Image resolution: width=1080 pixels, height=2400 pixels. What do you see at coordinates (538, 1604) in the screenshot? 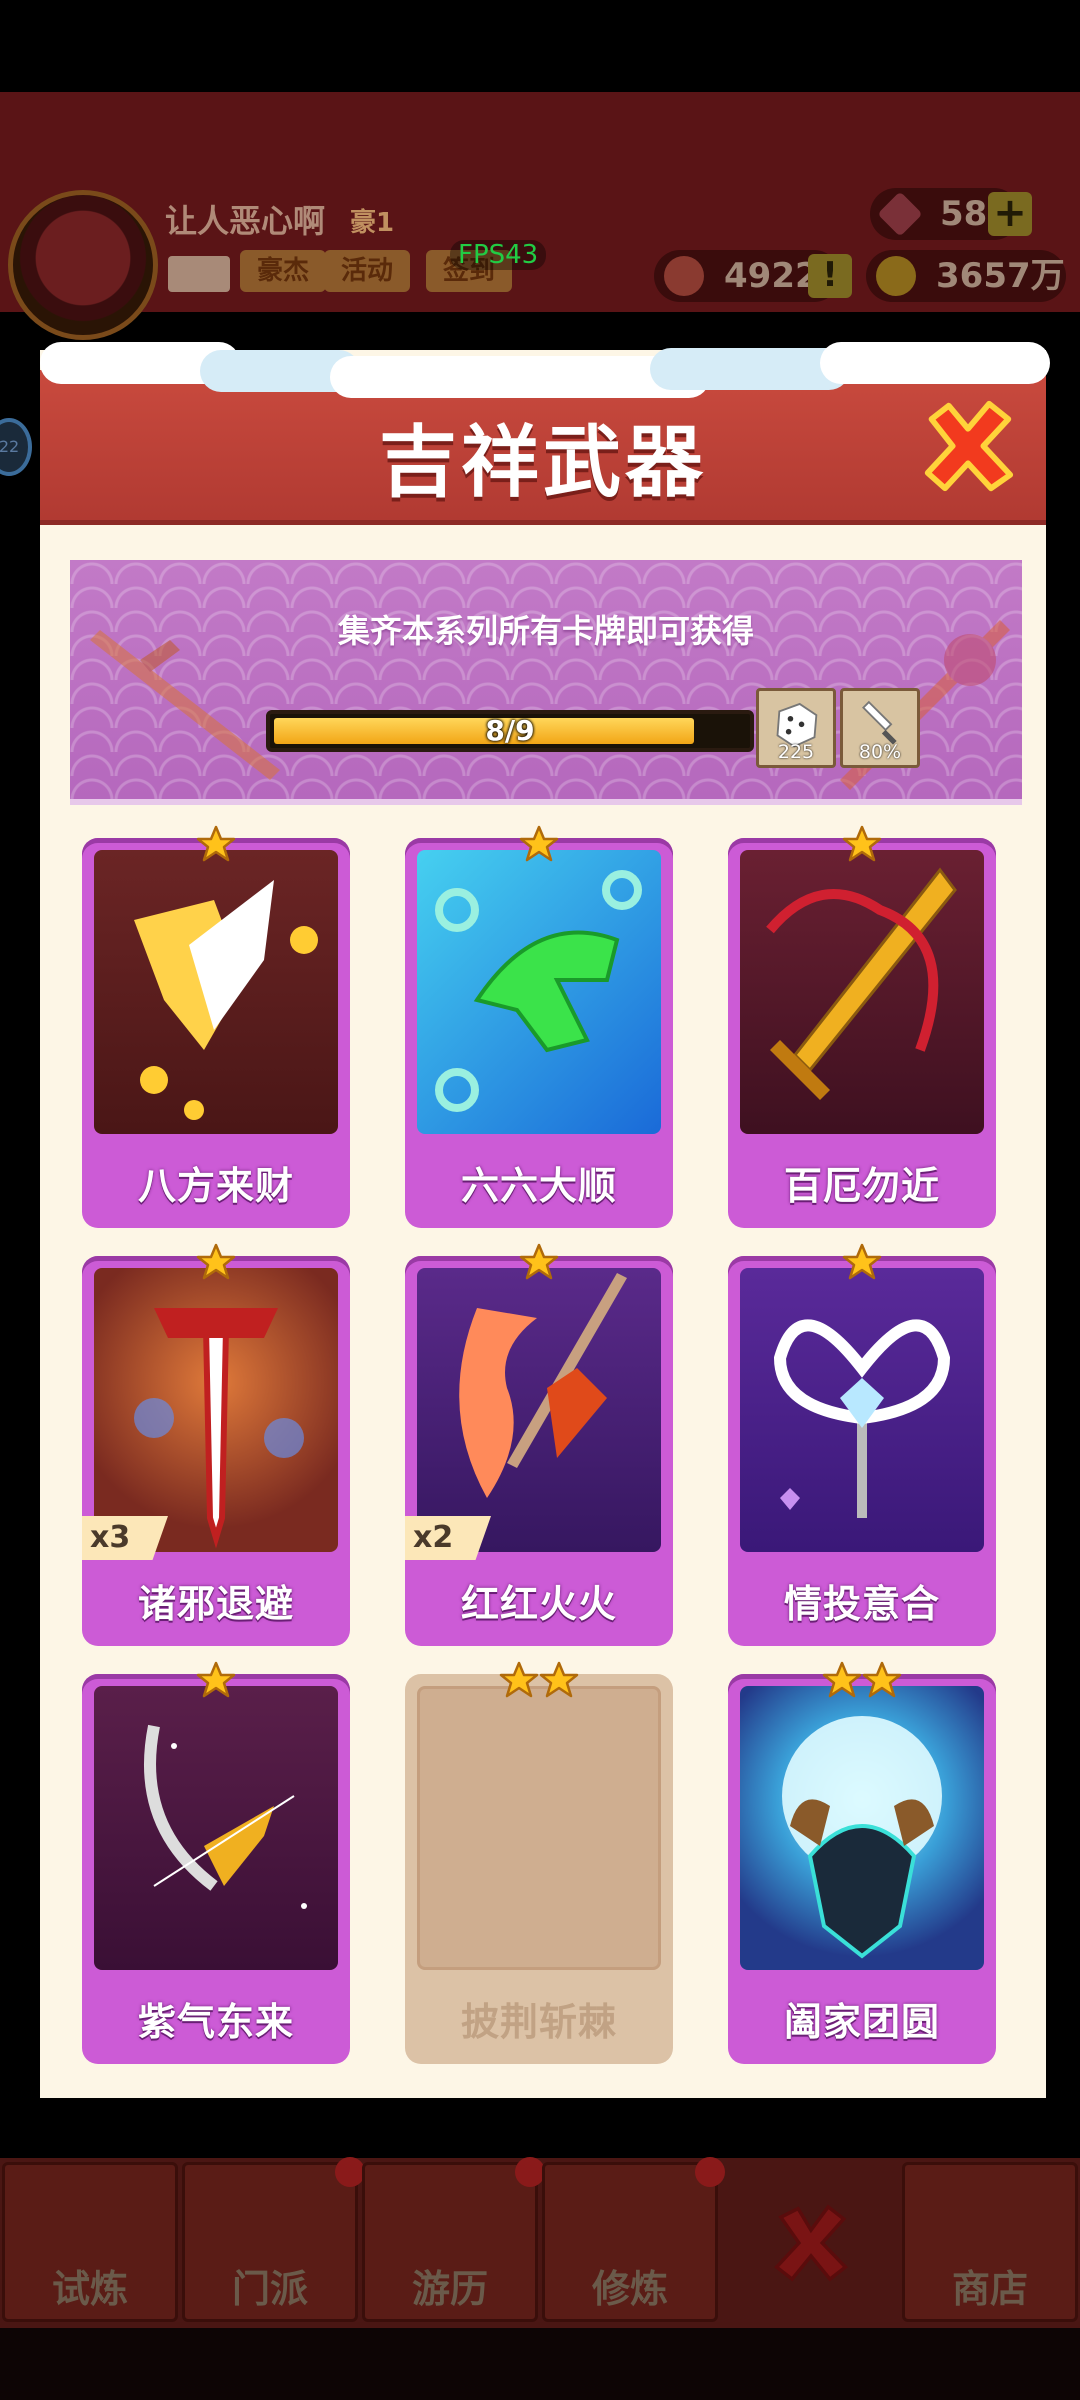
I see `card-name: 红红火火` at bounding box center [538, 1604].